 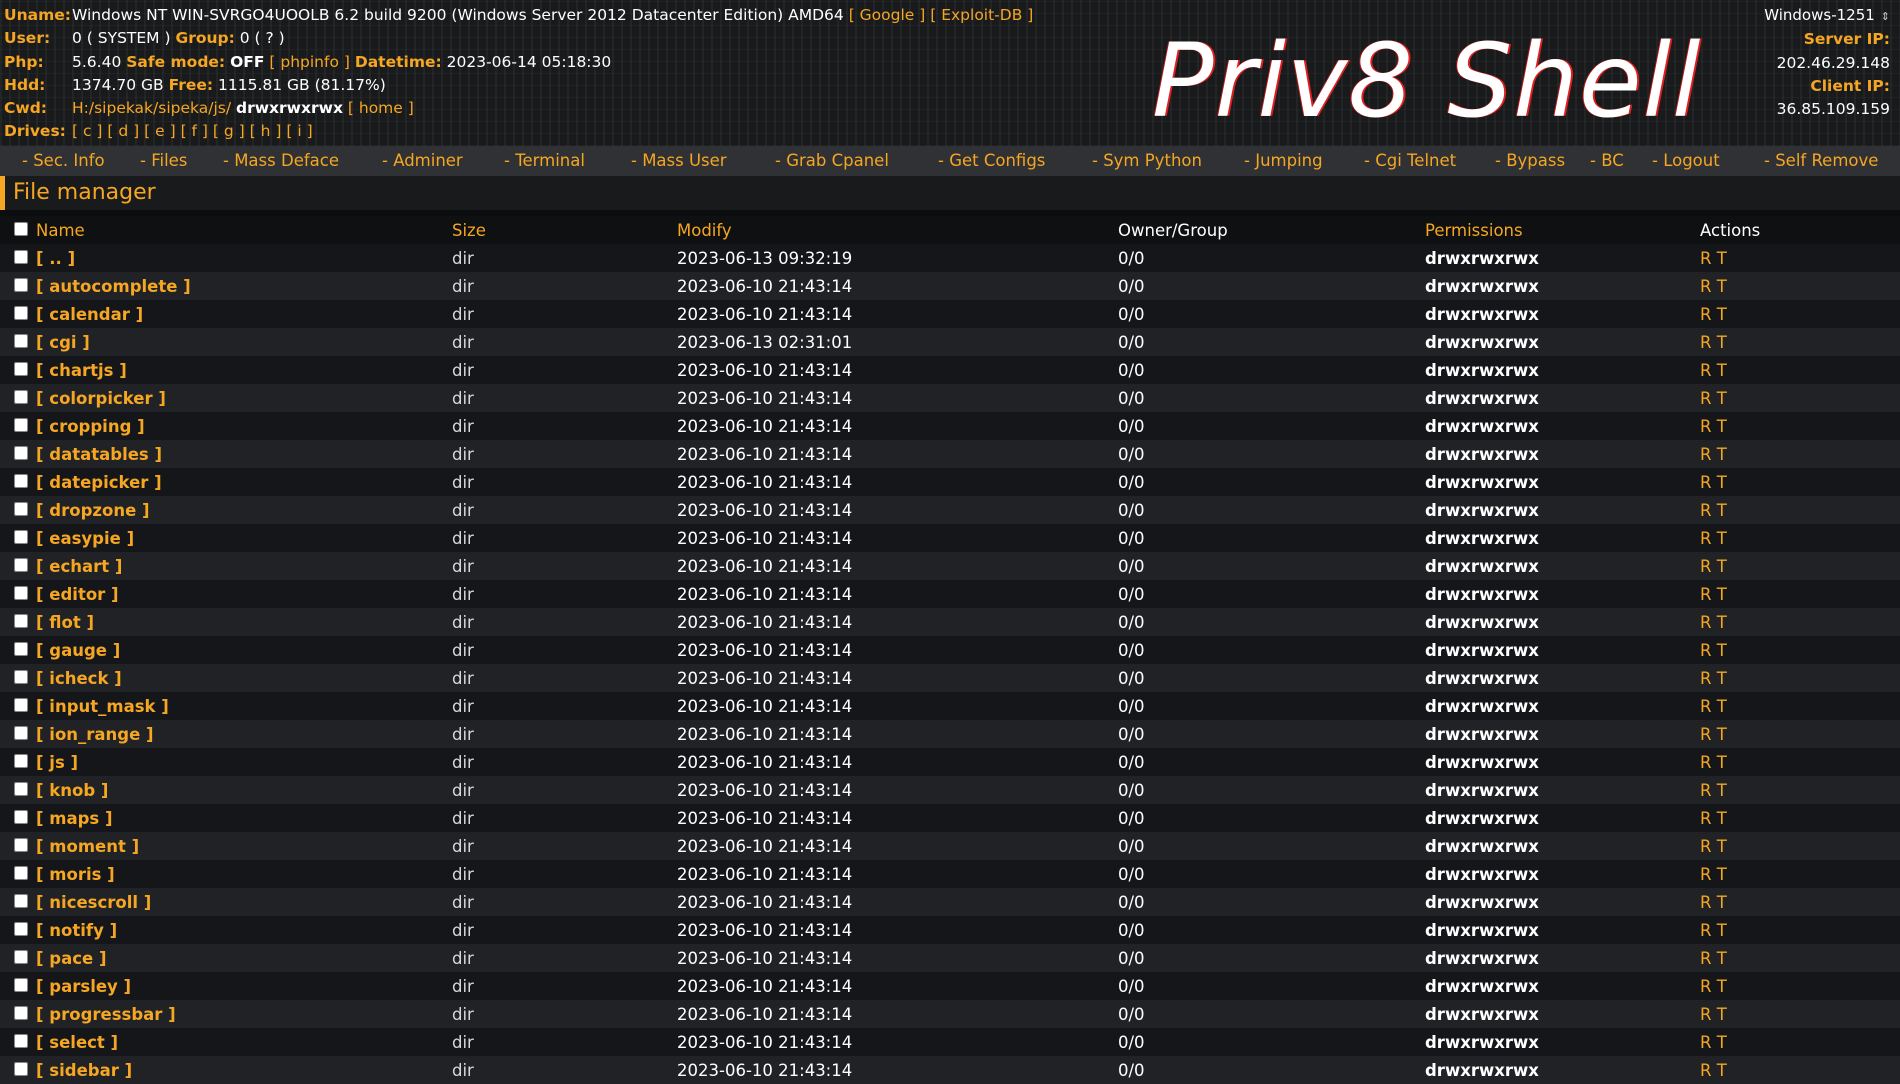 What do you see at coordinates (299, 131) in the screenshot?
I see `drive-i-link: [ i ]` at bounding box center [299, 131].